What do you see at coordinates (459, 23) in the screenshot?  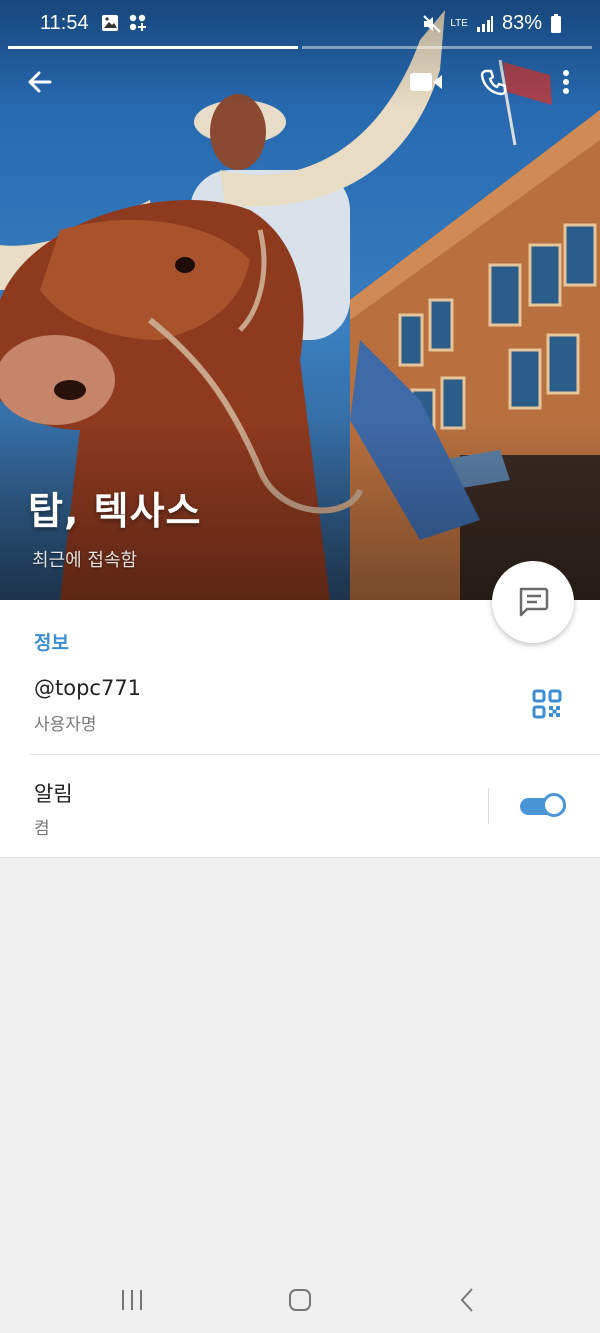 I see `network-type: LTE` at bounding box center [459, 23].